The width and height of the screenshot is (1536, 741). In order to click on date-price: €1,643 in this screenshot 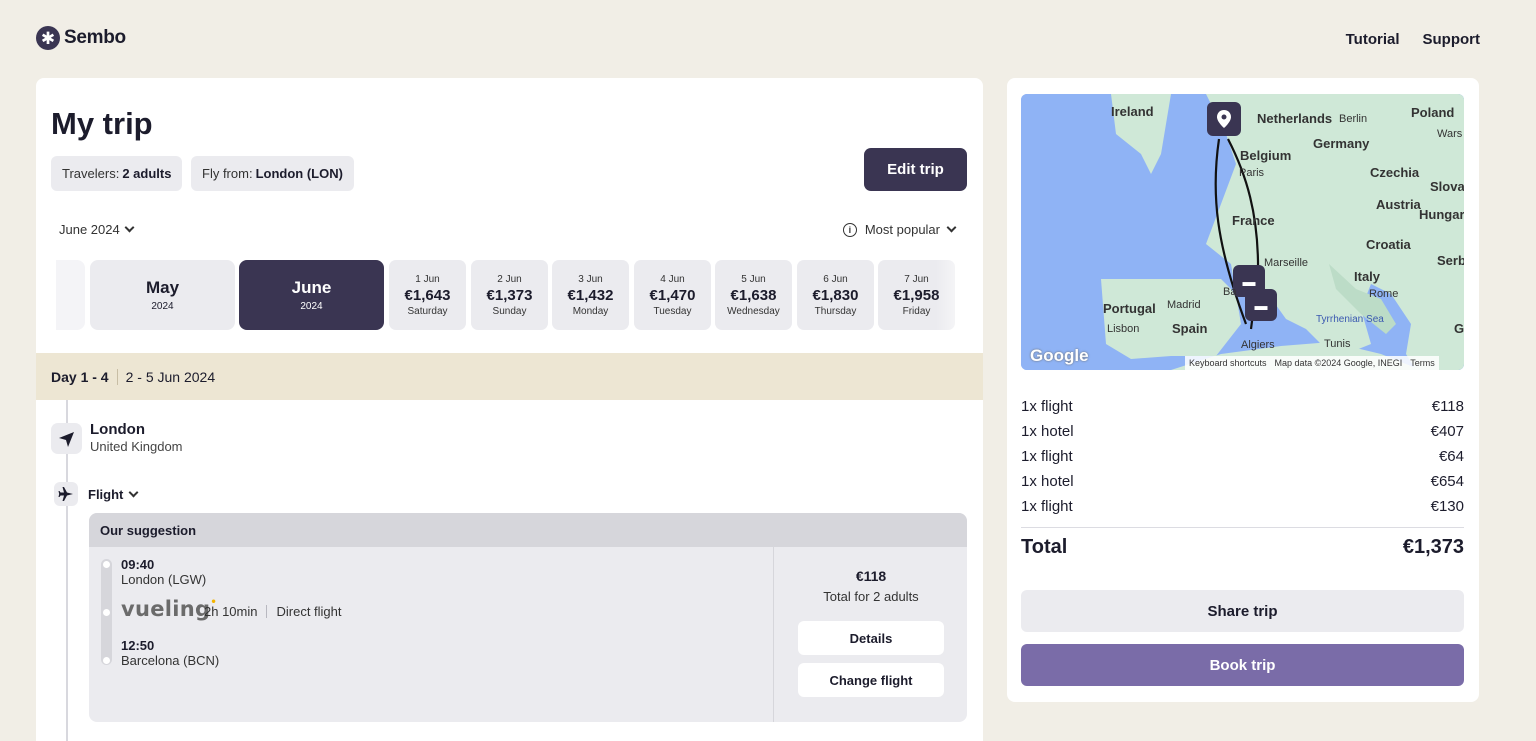, I will do `click(427, 295)`.